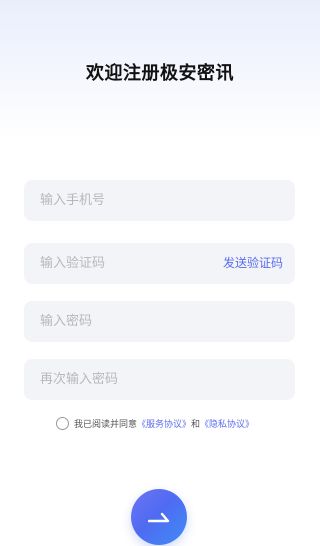  I want to click on code-field-container: 发送验证码, so click(159, 263).